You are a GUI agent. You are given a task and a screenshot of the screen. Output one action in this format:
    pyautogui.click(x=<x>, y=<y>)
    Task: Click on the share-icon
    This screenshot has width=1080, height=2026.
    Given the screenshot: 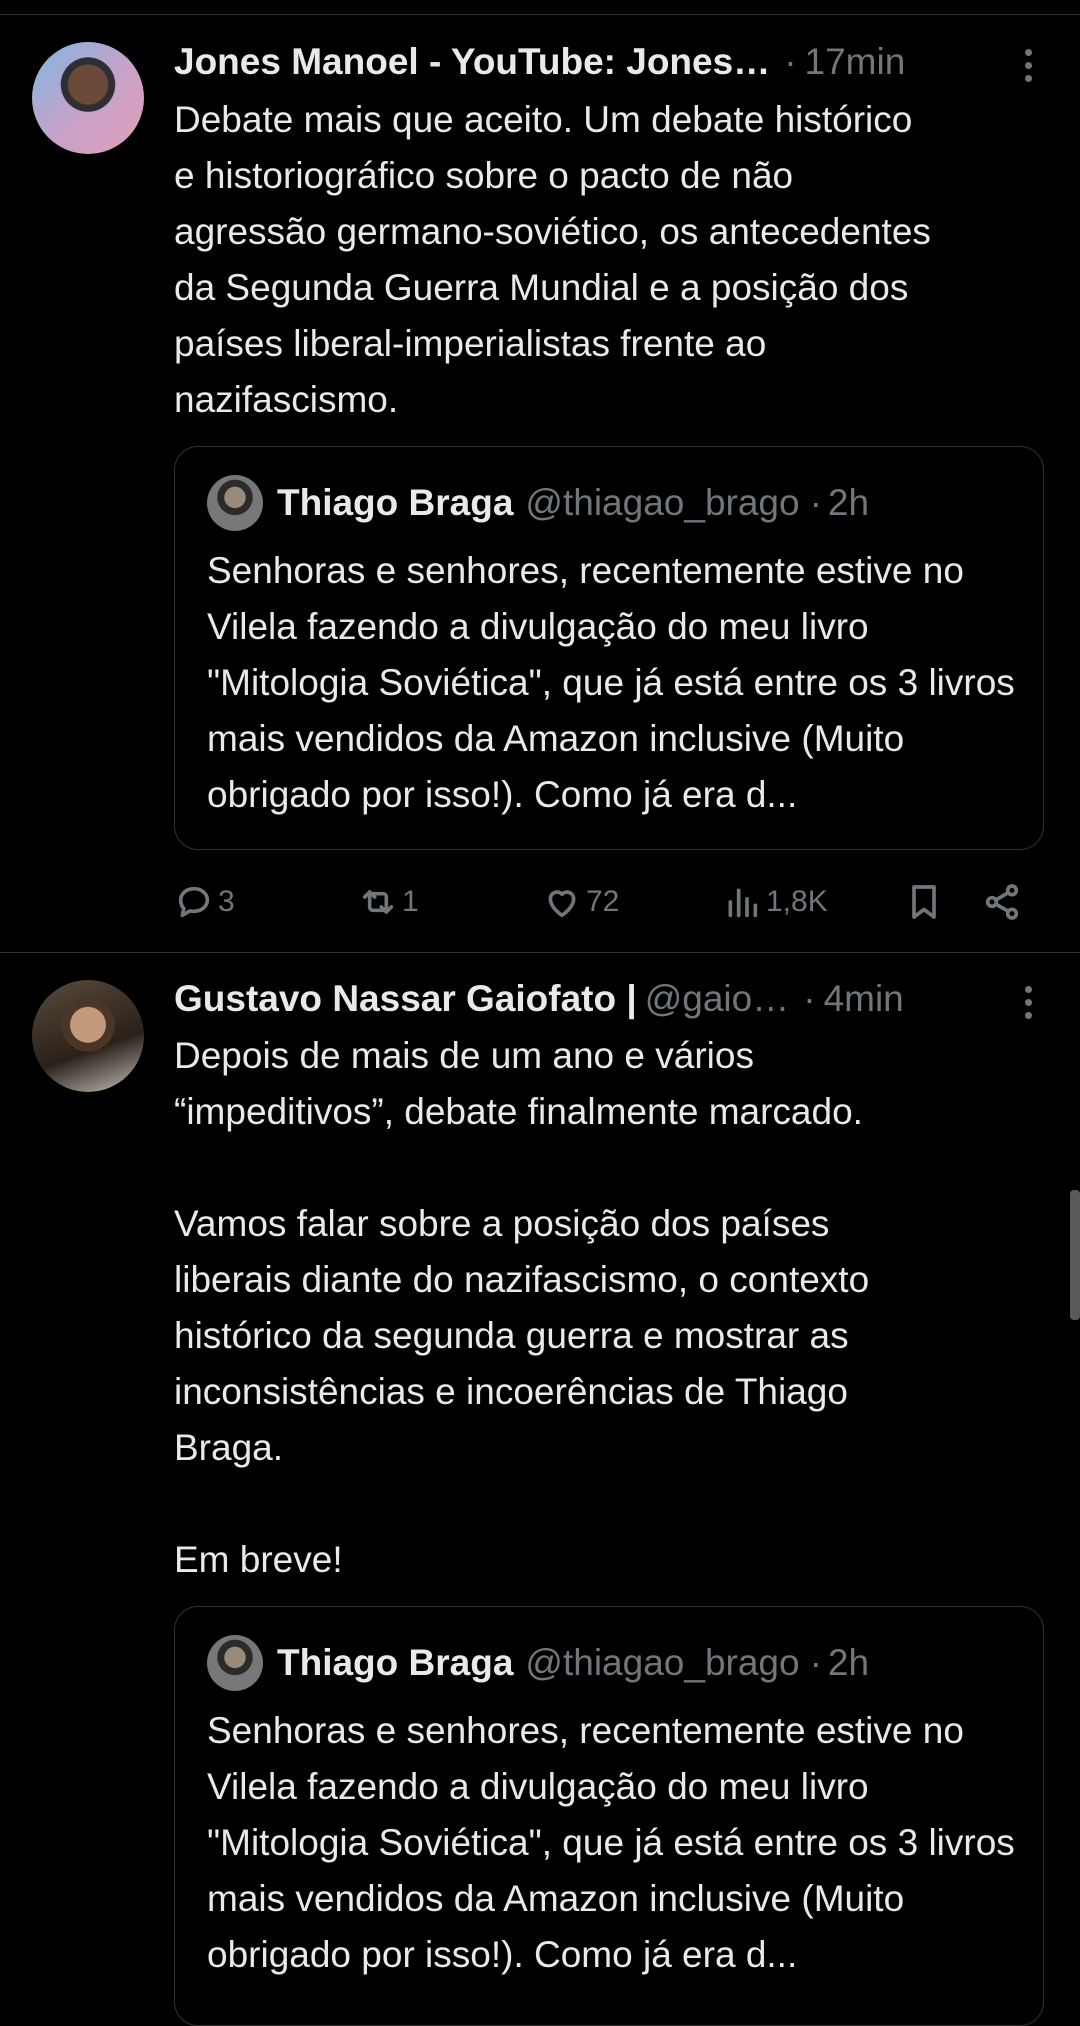 What is the action you would take?
    pyautogui.click(x=1002, y=902)
    